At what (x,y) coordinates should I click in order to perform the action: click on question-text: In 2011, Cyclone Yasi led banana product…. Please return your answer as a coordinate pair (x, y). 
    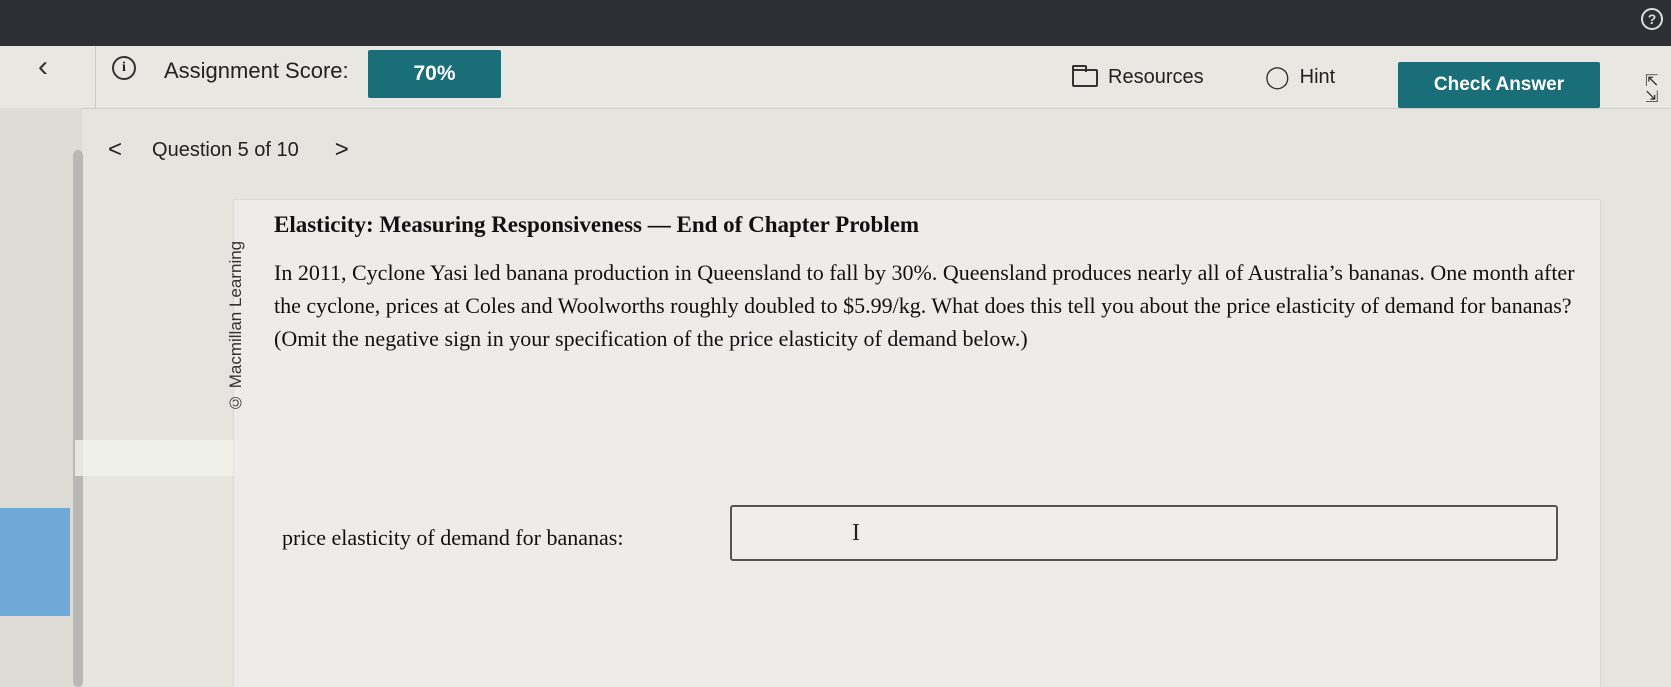
    Looking at the image, I should click on (924, 305).